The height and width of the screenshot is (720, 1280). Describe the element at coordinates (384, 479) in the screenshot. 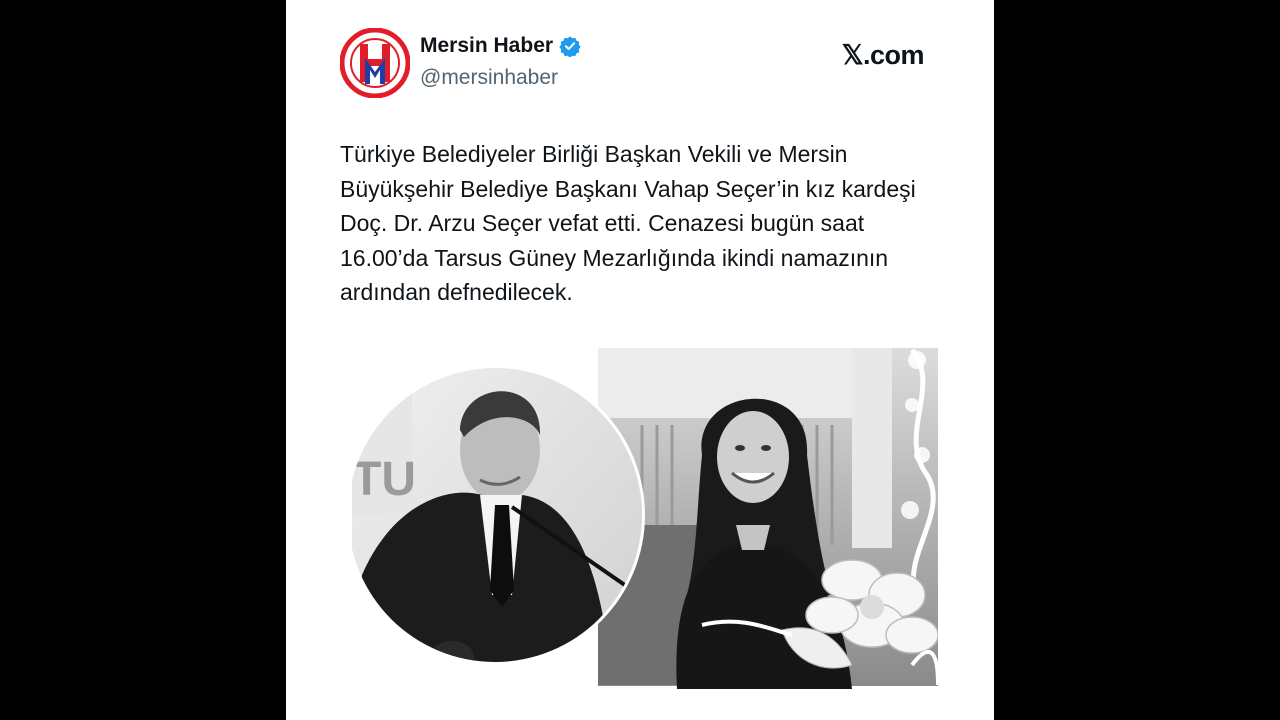

I see `svg-text: TU` at that location.